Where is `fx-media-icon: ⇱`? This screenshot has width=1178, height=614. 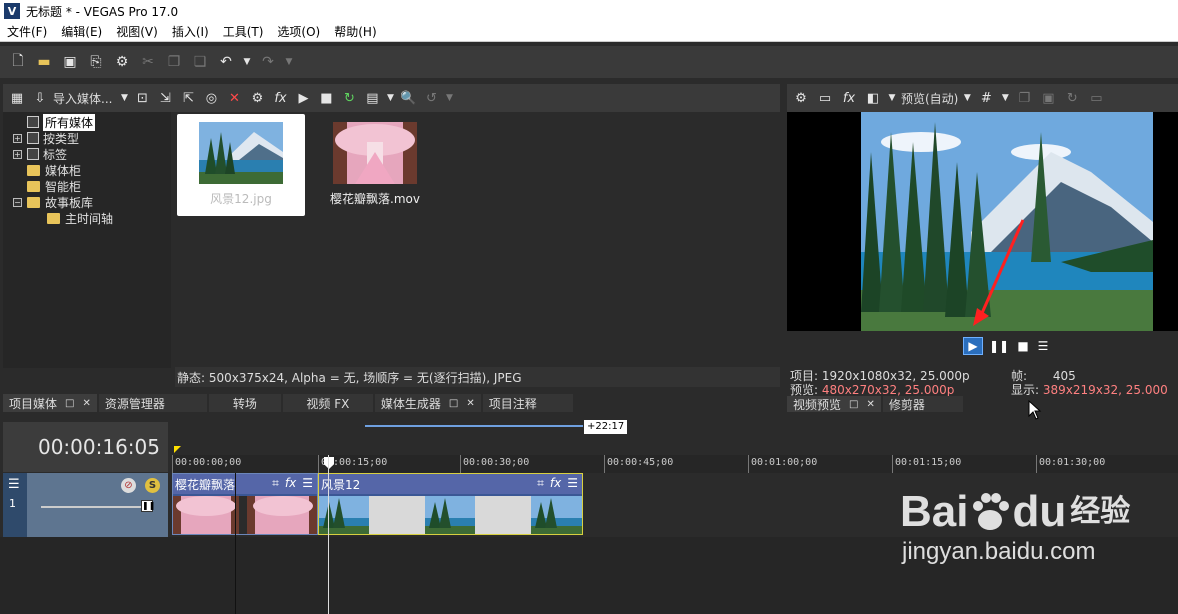
fx-media-icon: ⇱ is located at coordinates (188, 98).